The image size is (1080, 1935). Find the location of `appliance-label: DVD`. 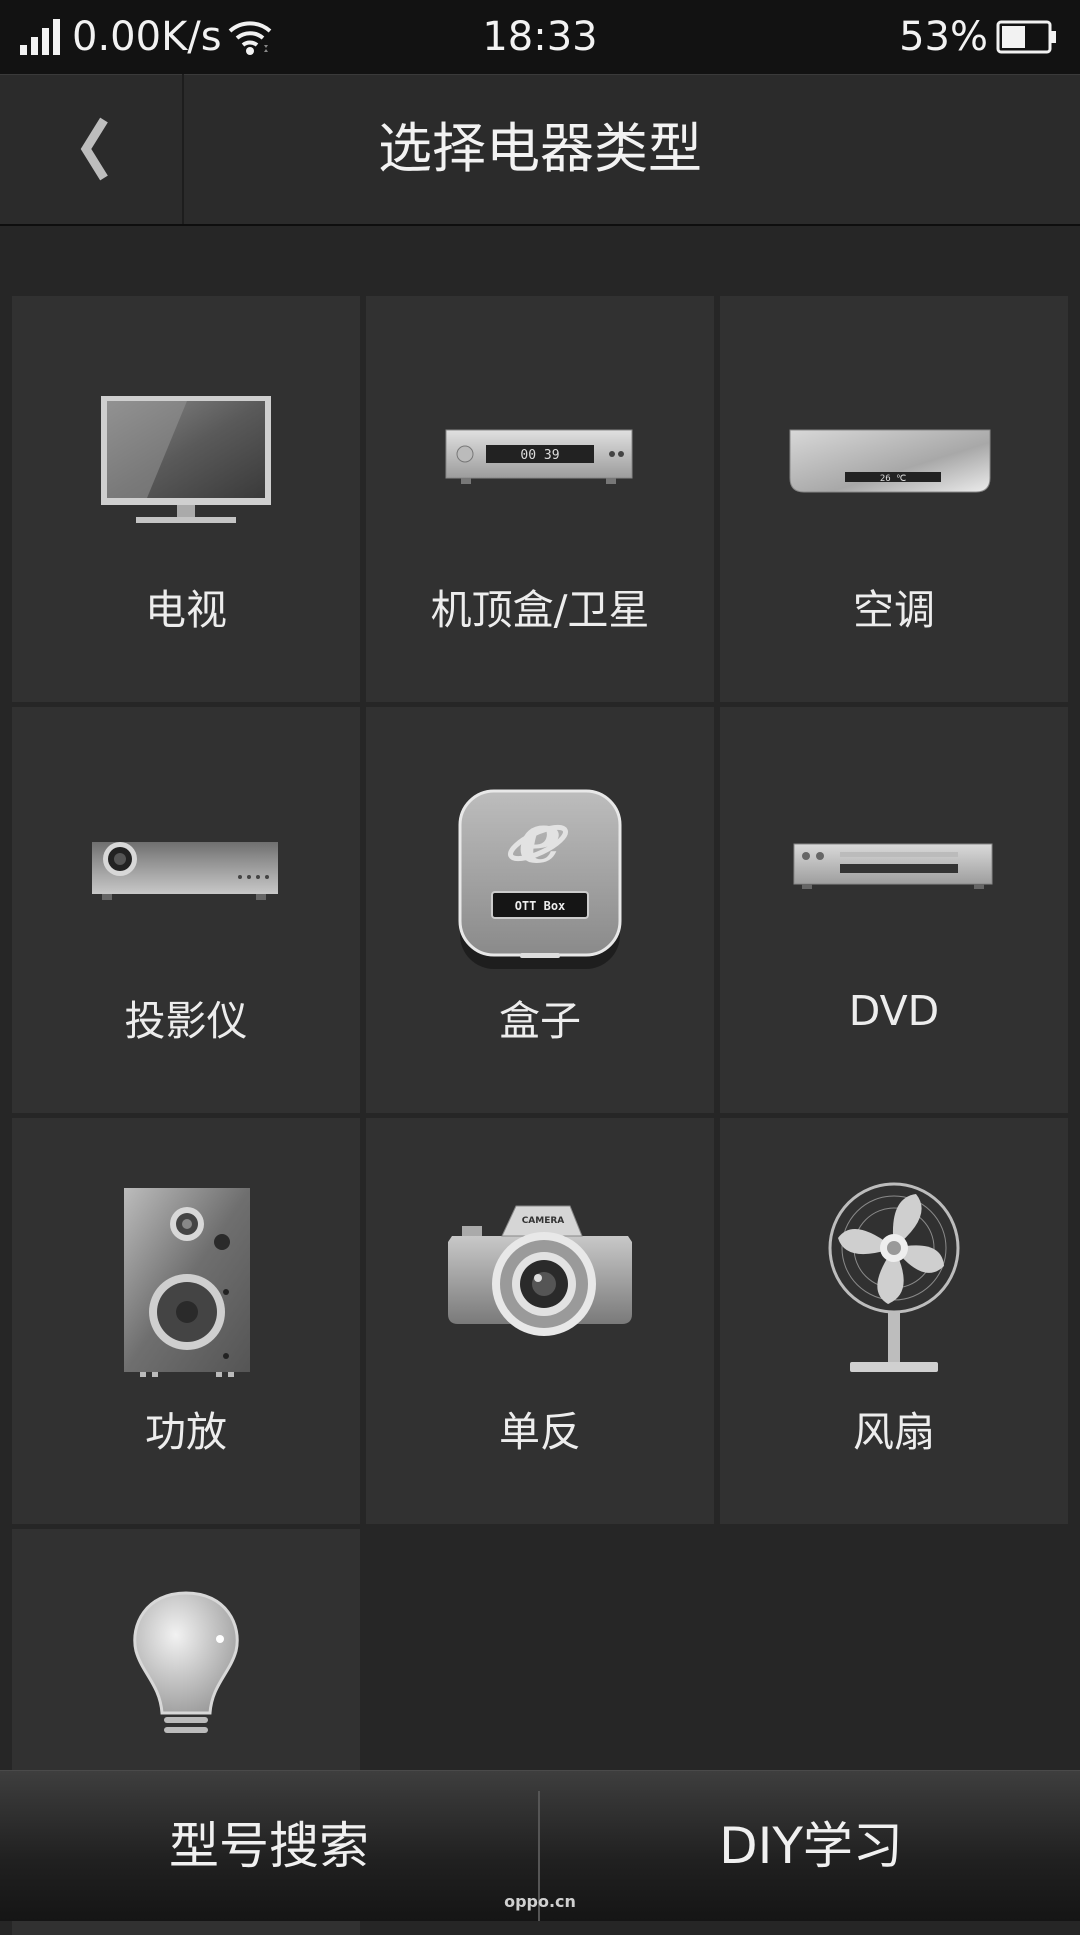

appliance-label: DVD is located at coordinates (894, 1011).